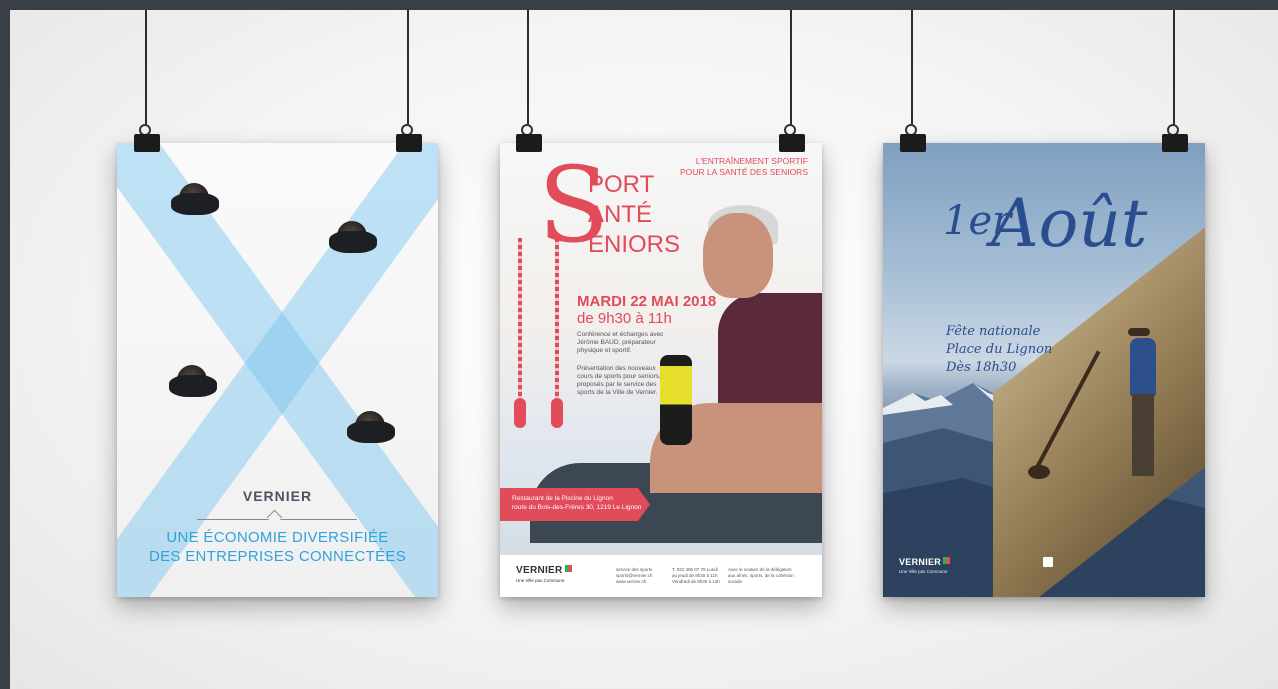  What do you see at coordinates (277, 537) in the screenshot?
I see `tagline-line-1: UNE ÉCONOMIE DIVERSIFIÉE` at bounding box center [277, 537].